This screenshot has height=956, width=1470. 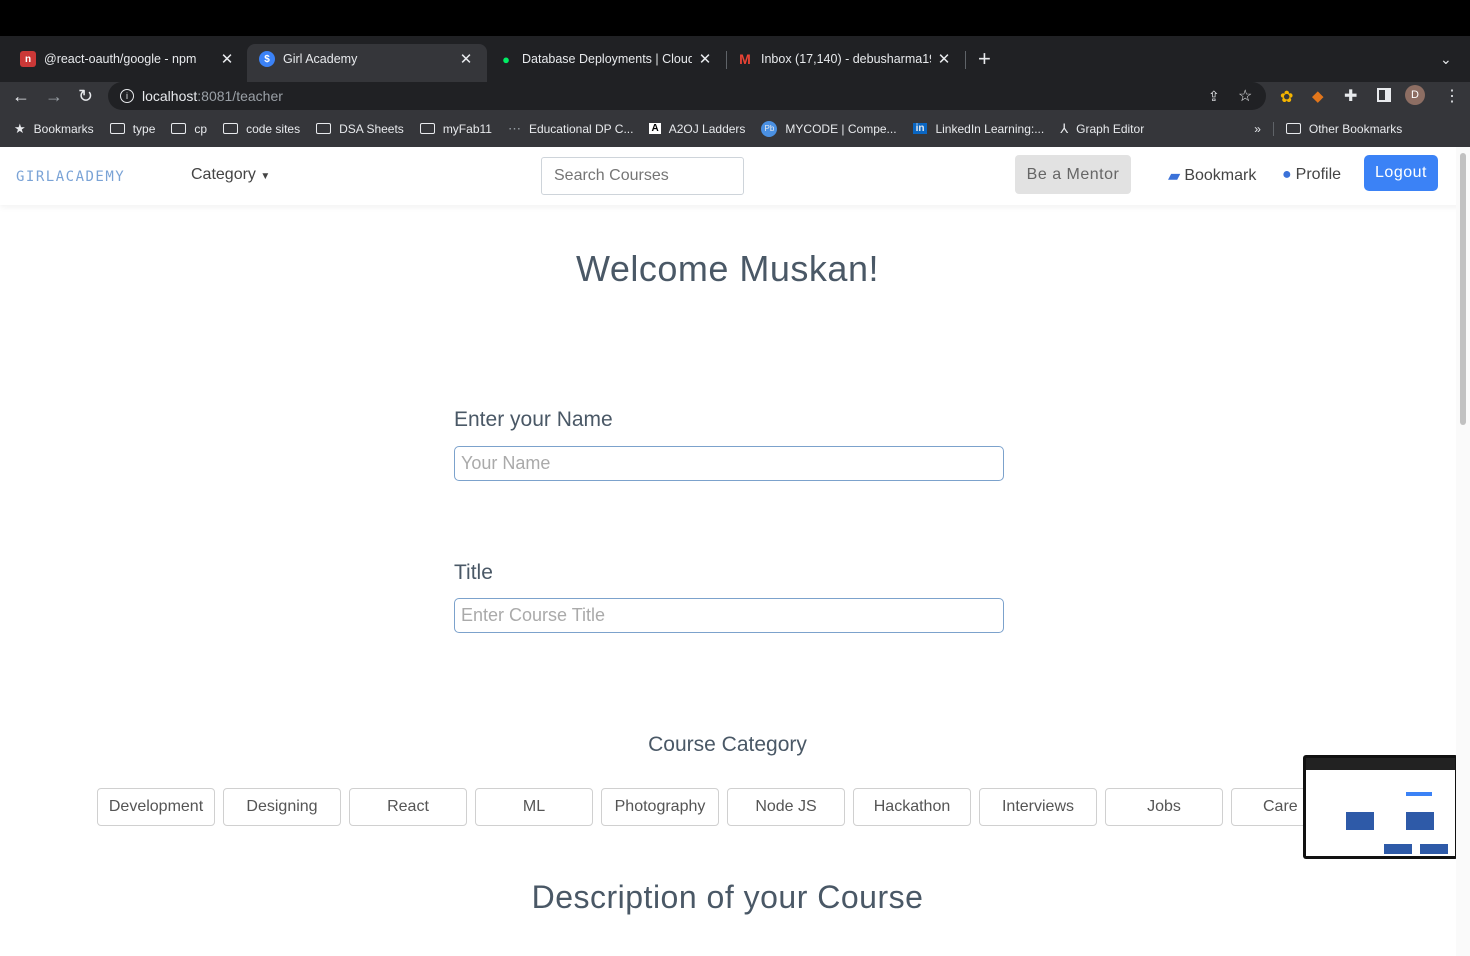 I want to click on metamask-icon: ◆, so click(x=1318, y=96).